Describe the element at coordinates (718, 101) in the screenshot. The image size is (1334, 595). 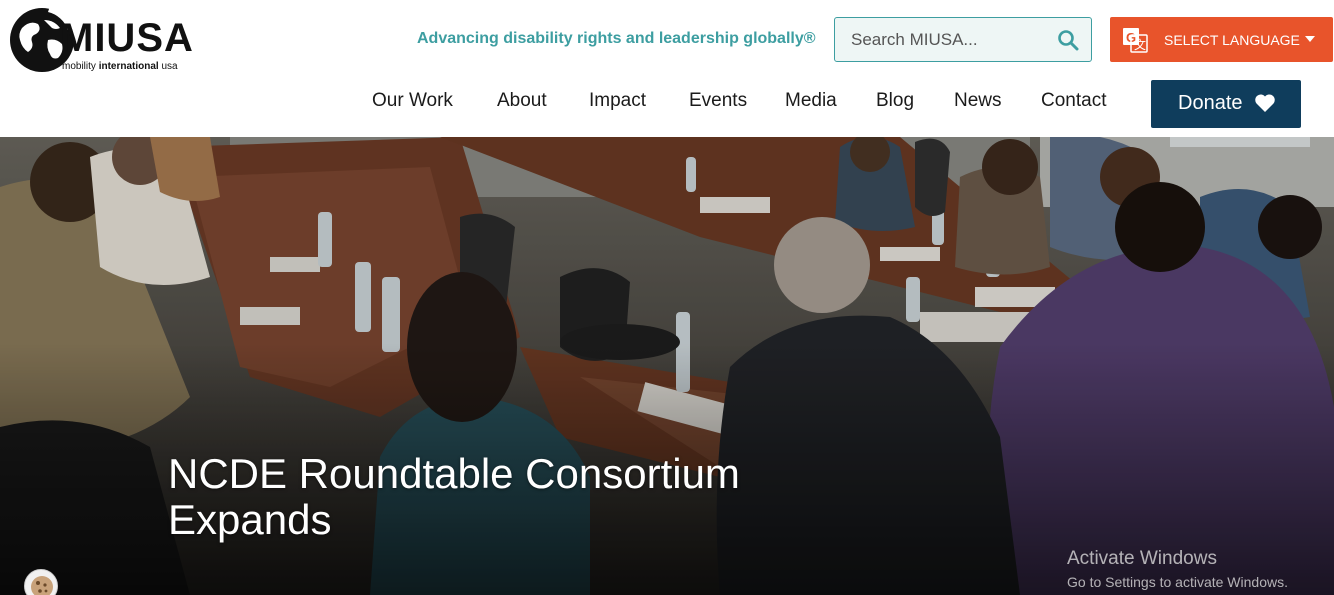
I see `nav-events: Events` at that location.